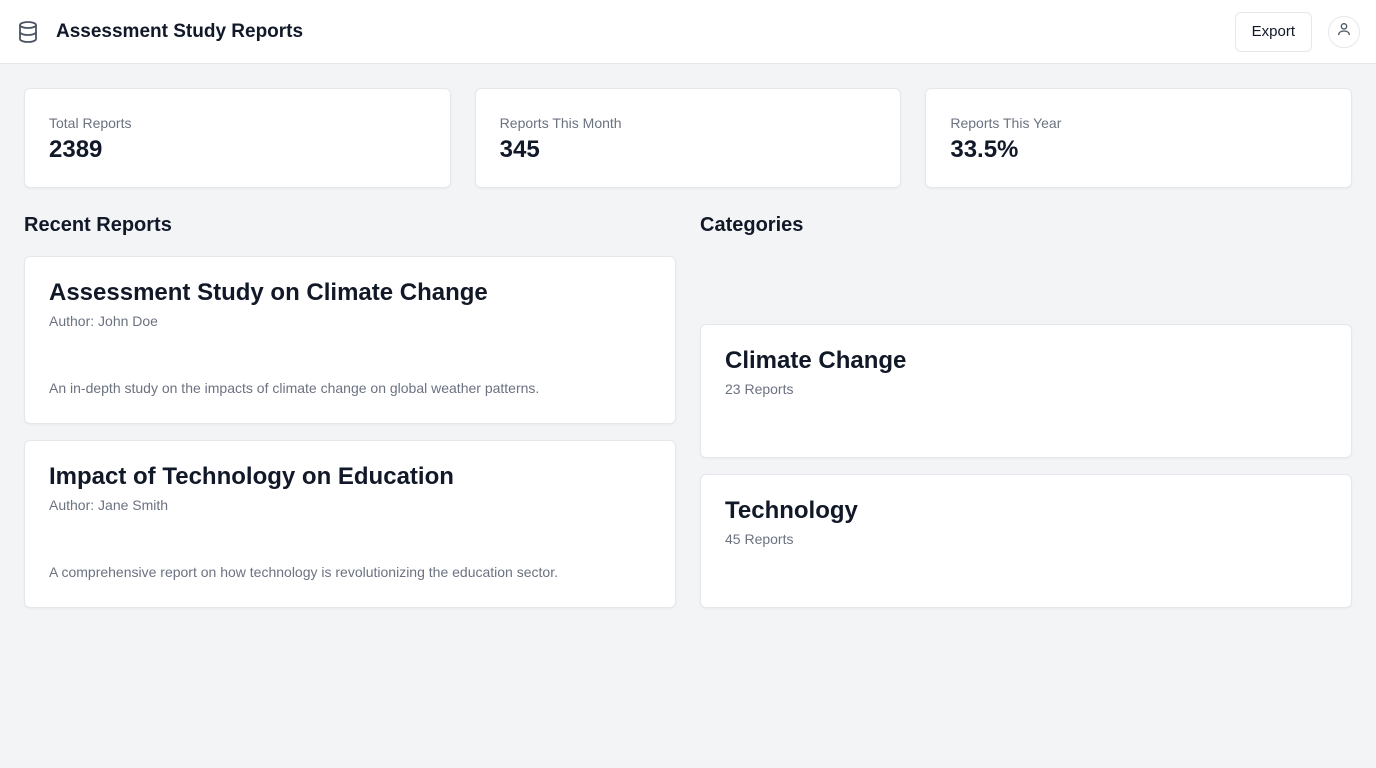 This screenshot has height=768, width=1376. I want to click on top-bar: Assessment Study Reports Export, so click(688, 32).